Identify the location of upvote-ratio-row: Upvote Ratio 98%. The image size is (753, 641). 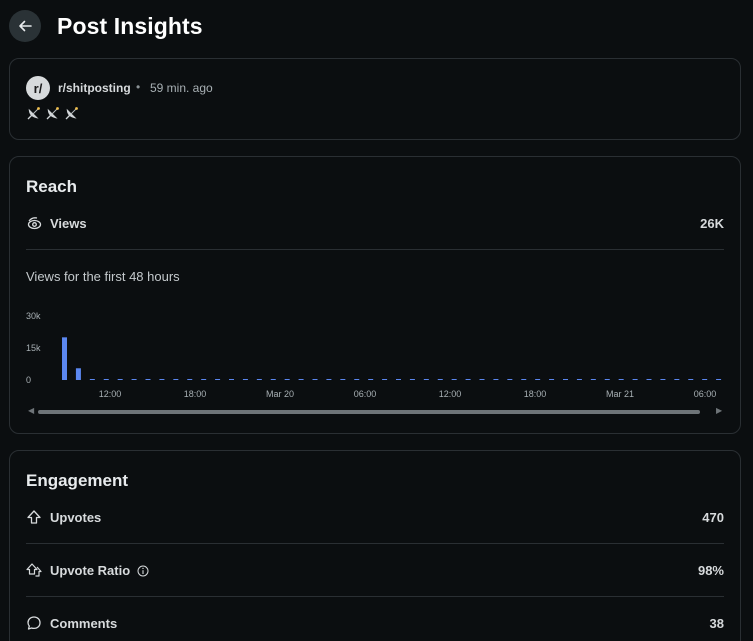
(375, 571).